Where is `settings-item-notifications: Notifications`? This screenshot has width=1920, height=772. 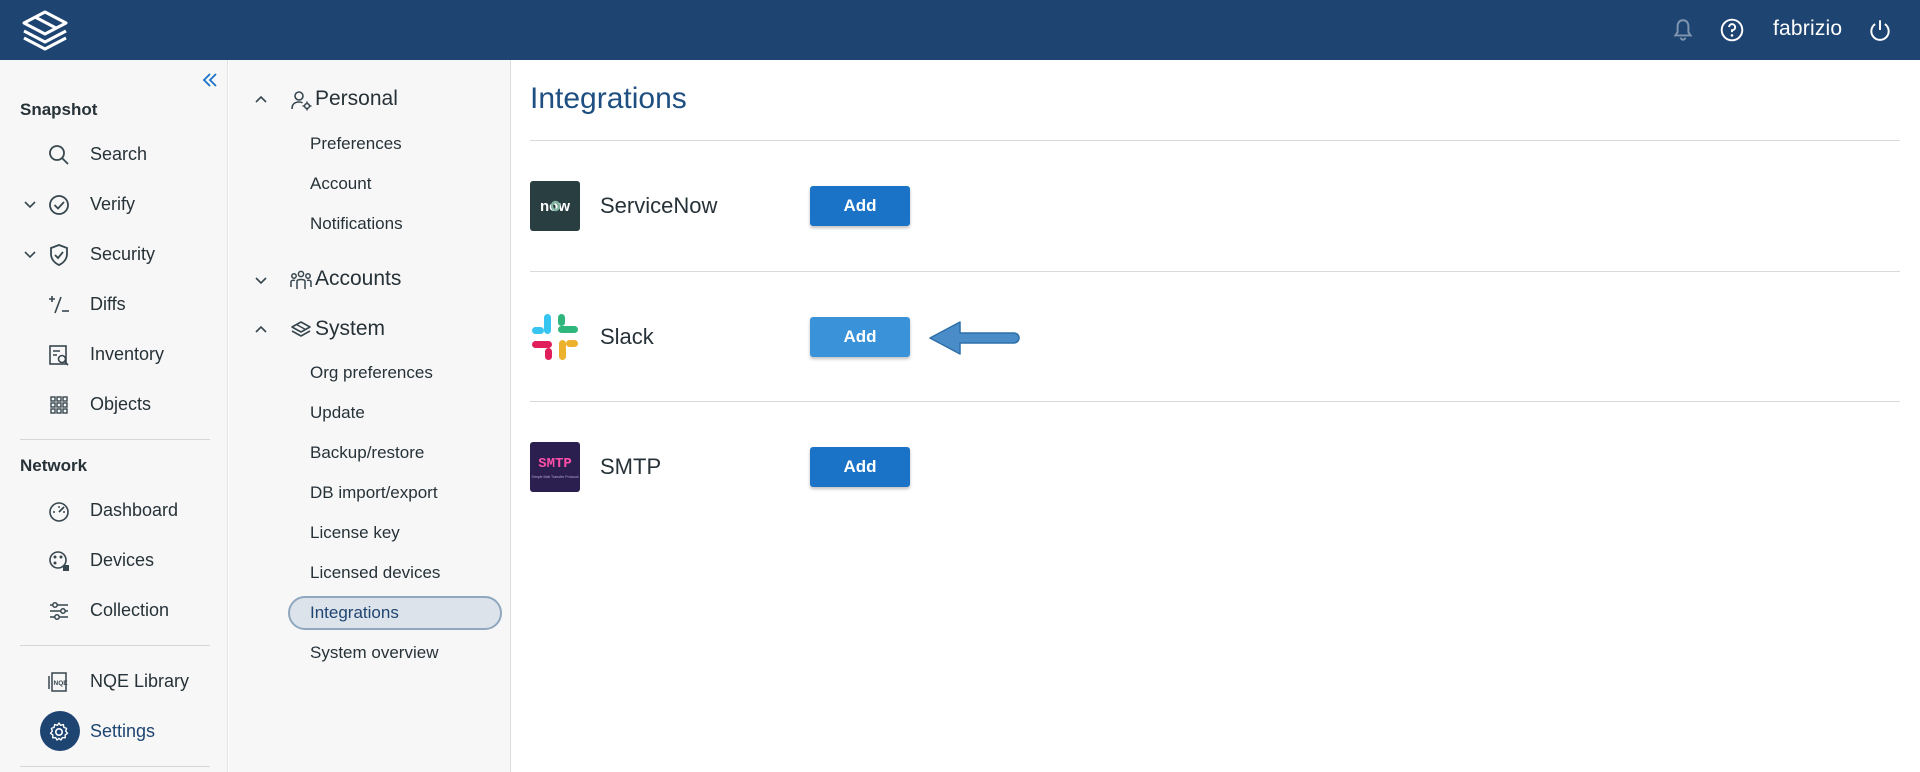
settings-item-notifications: Notifications is located at coordinates (370, 224).